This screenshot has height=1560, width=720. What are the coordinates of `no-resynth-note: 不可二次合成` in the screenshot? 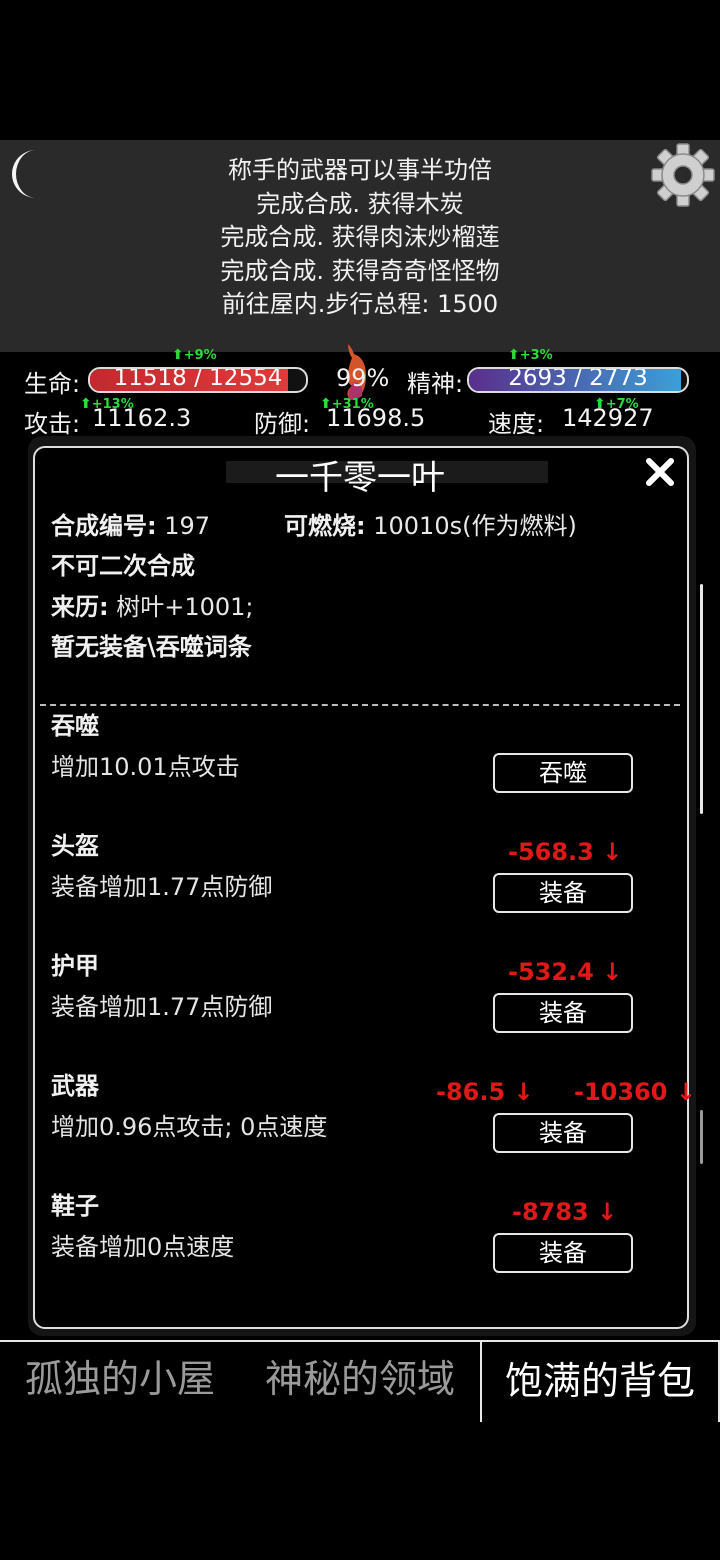 It's located at (123, 566).